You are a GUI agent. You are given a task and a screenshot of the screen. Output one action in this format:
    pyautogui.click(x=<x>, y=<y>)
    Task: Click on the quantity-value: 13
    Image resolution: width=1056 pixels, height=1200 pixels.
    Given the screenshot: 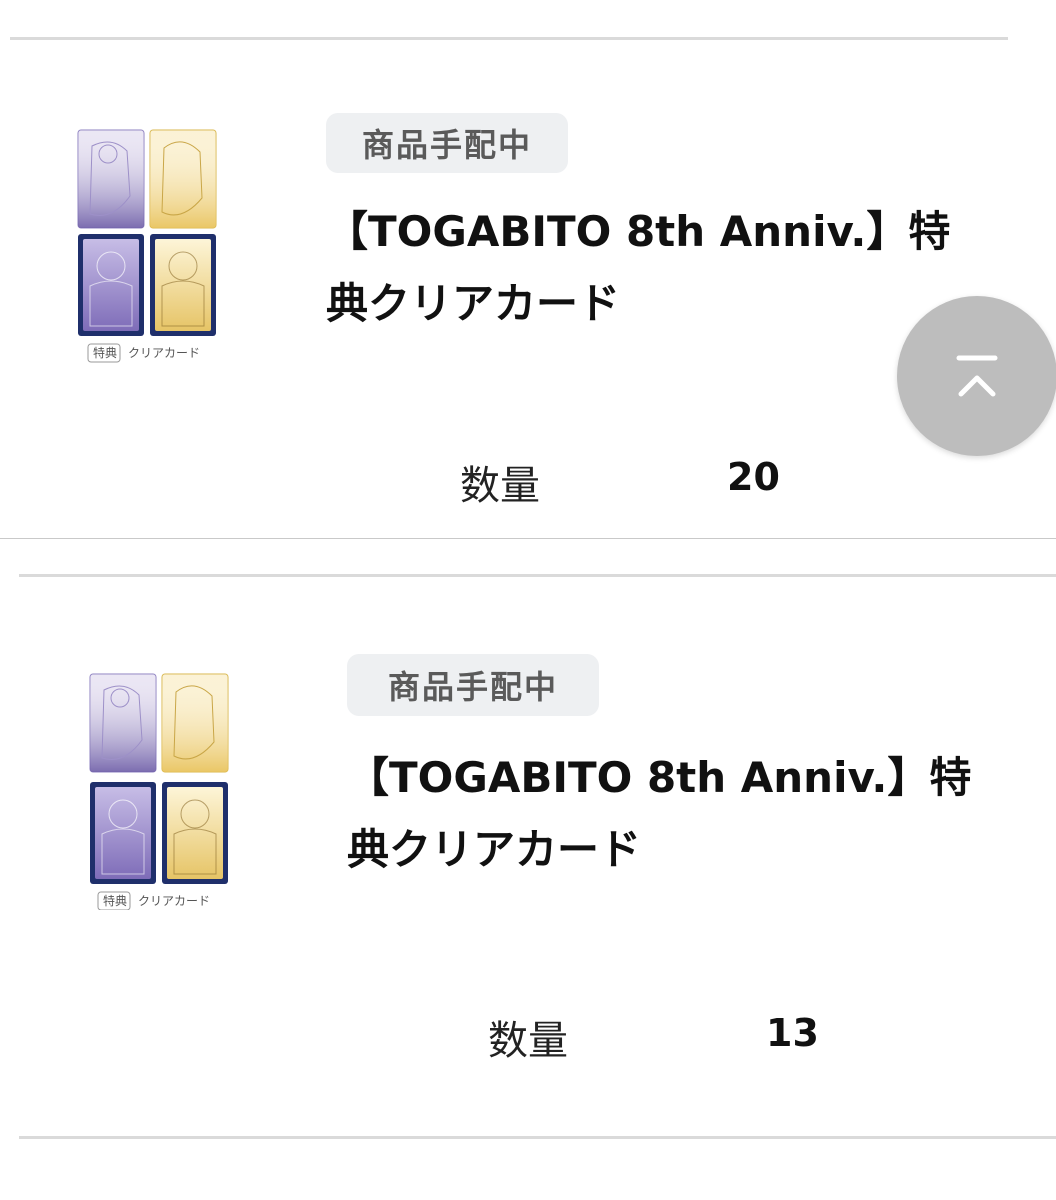 What is the action you would take?
    pyautogui.click(x=792, y=1033)
    